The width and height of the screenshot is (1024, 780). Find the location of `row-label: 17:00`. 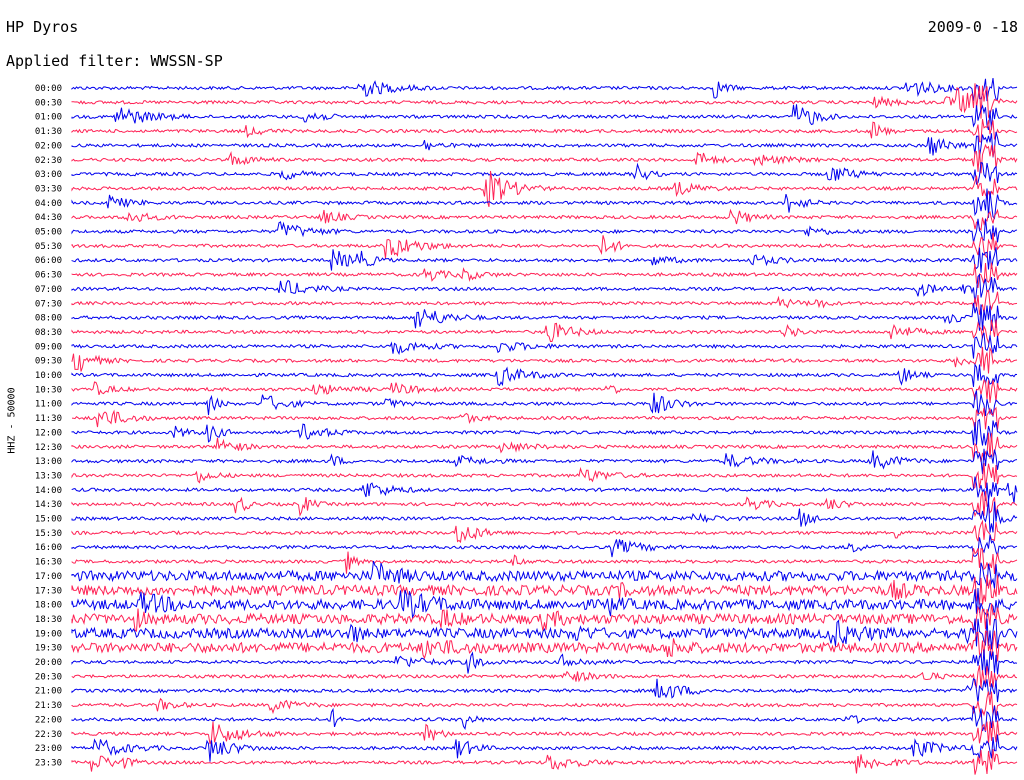

row-label: 17:00 is located at coordinates (48, 577).